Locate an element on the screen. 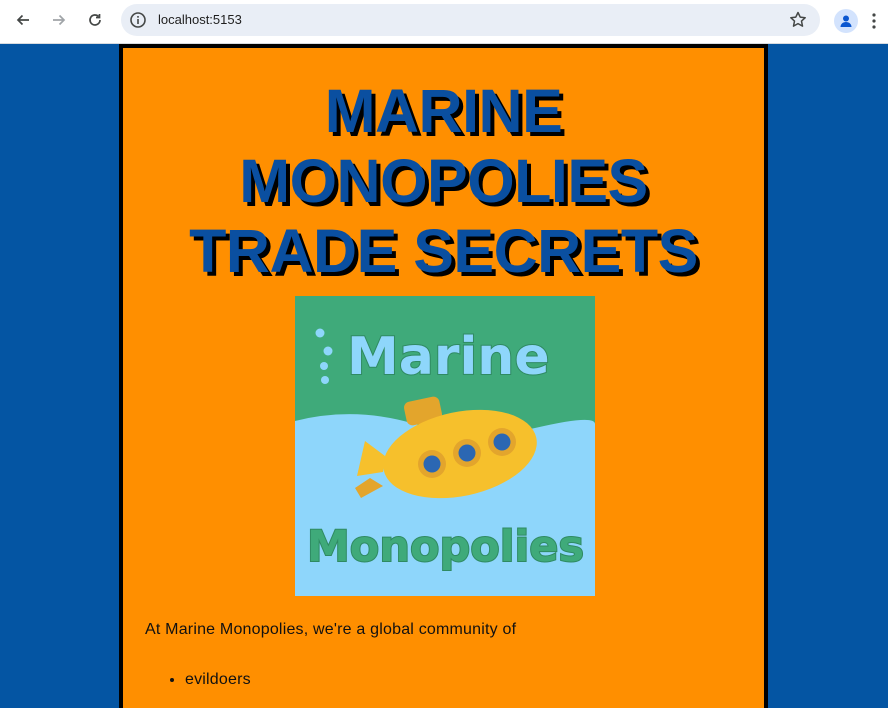 The width and height of the screenshot is (888, 708). marine-monopolies-logo: Marine Monopolies is located at coordinates (445, 446).